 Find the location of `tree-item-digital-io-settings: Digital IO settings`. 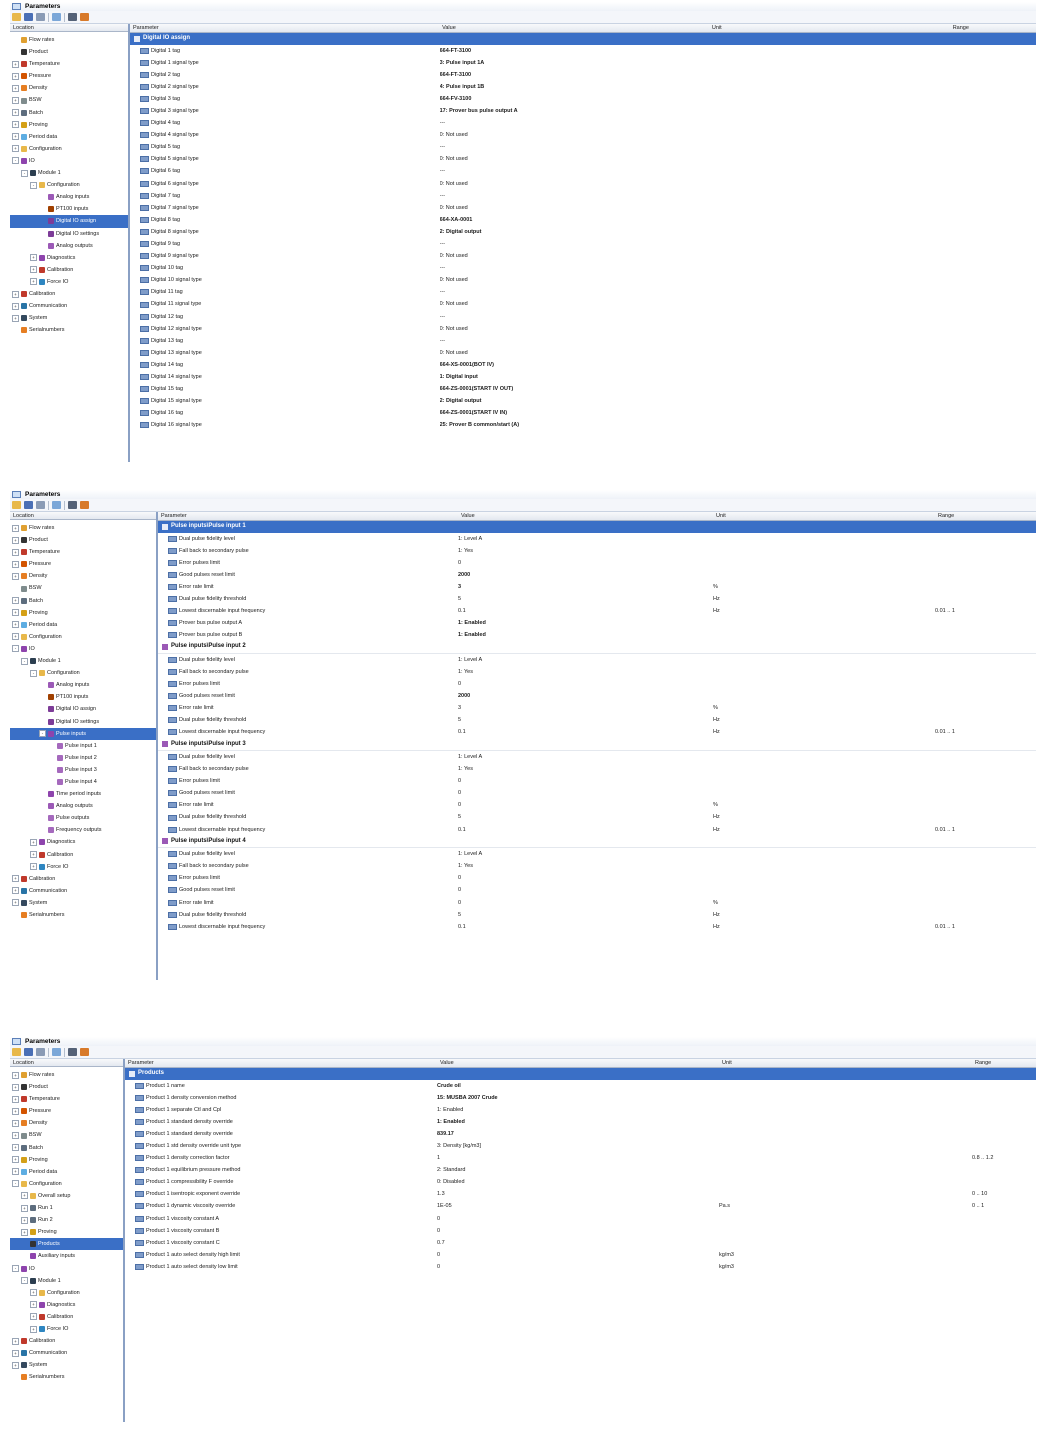

tree-item-digital-io-settings: Digital IO settings is located at coordinates (69, 234).